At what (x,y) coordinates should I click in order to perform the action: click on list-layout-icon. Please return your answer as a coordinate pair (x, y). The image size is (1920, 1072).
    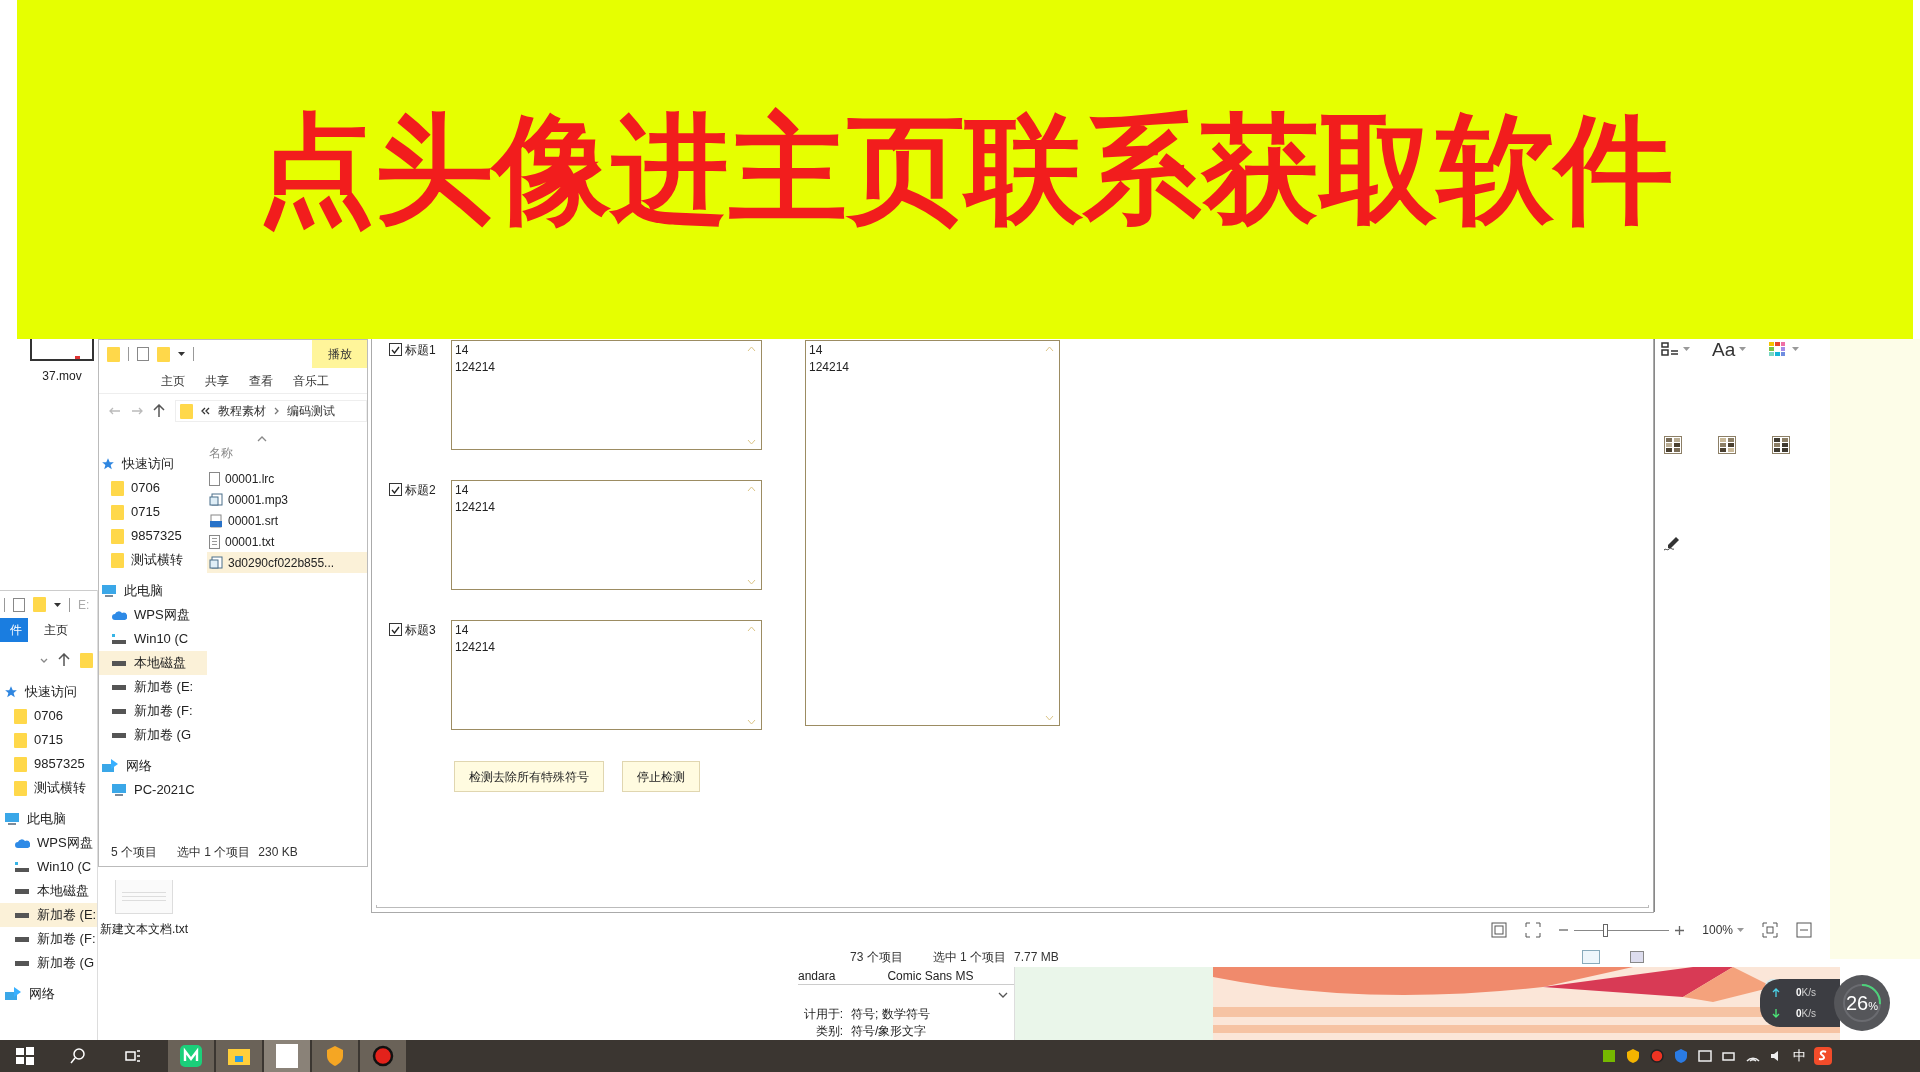
    Looking at the image, I should click on (1670, 349).